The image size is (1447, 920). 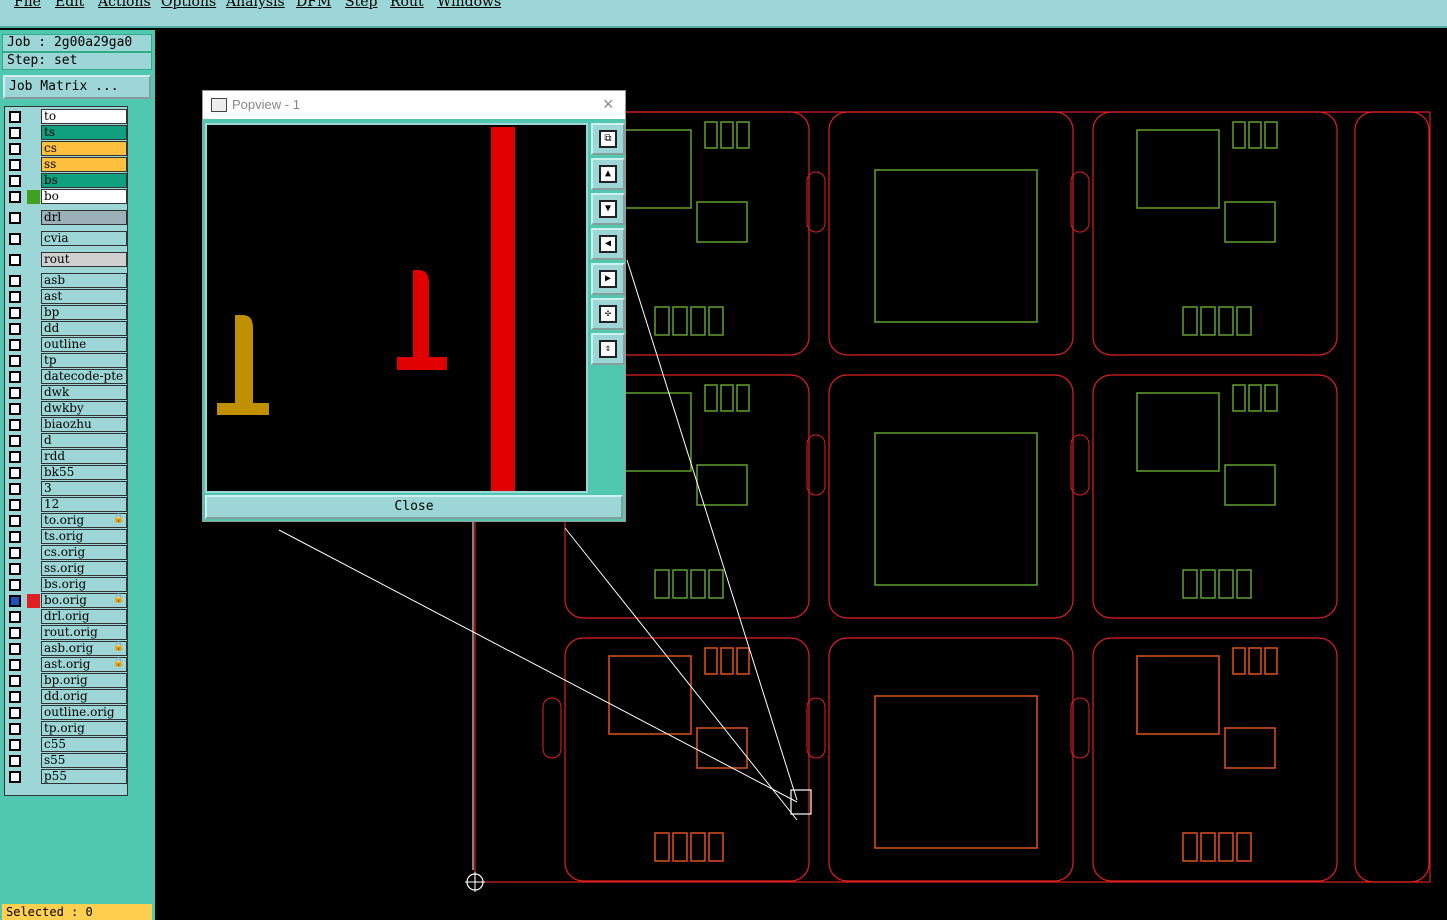 I want to click on layer-row: d, so click(x=67, y=441).